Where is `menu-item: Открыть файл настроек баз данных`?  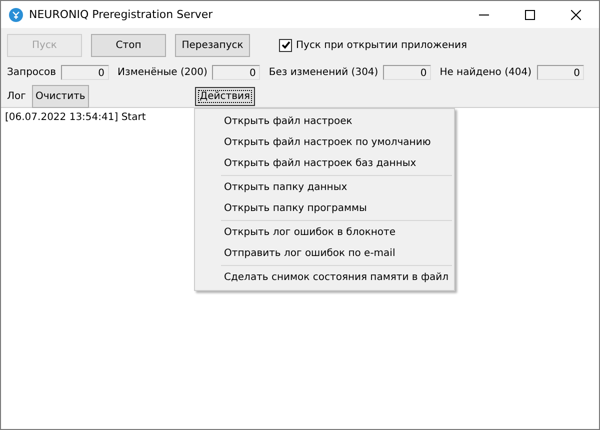
menu-item: Открыть файл настроек баз данных is located at coordinates (324, 163).